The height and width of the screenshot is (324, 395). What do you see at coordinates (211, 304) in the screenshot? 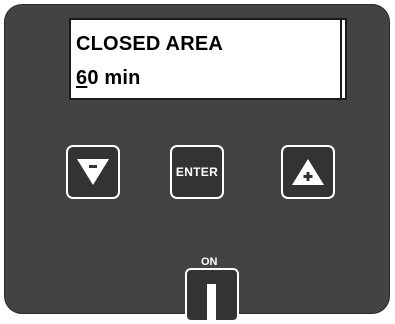
I see `power-switch-icon` at bounding box center [211, 304].